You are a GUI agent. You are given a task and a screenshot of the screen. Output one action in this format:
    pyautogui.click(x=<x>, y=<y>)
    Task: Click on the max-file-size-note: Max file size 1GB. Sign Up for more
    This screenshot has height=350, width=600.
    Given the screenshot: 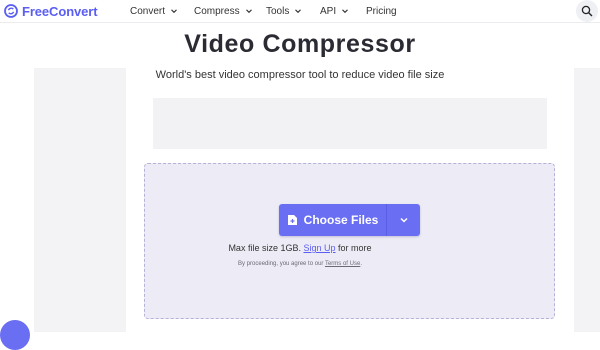 What is the action you would take?
    pyautogui.click(x=300, y=248)
    